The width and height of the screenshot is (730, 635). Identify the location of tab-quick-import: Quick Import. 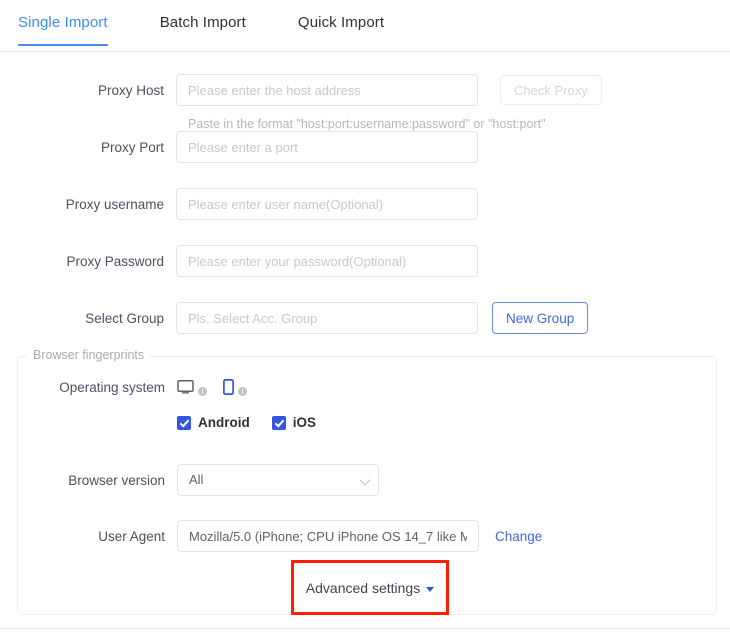
(341, 23).